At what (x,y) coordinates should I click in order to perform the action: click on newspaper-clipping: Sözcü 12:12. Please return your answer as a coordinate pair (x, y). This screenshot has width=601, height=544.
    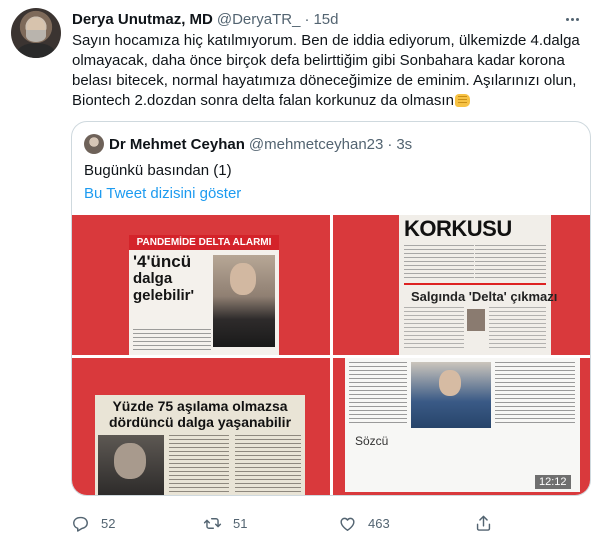
    Looking at the image, I should click on (462, 425).